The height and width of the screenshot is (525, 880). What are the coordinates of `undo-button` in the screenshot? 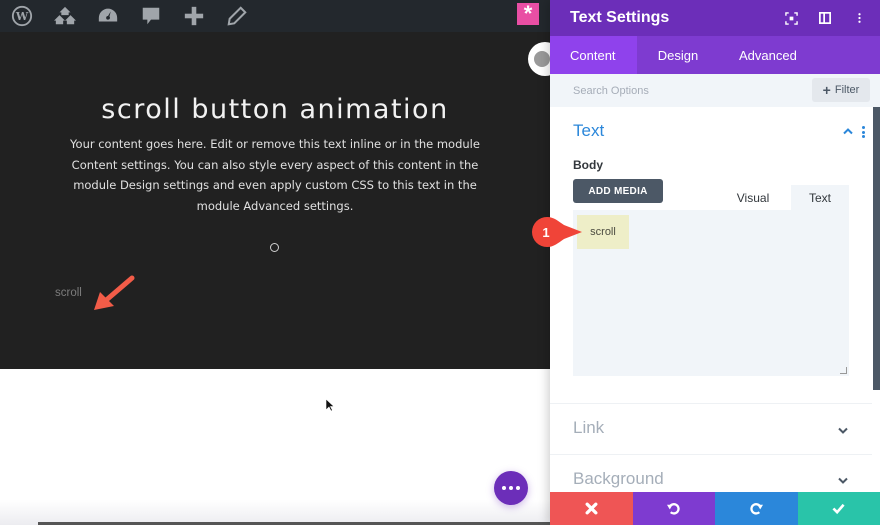 It's located at (673, 508).